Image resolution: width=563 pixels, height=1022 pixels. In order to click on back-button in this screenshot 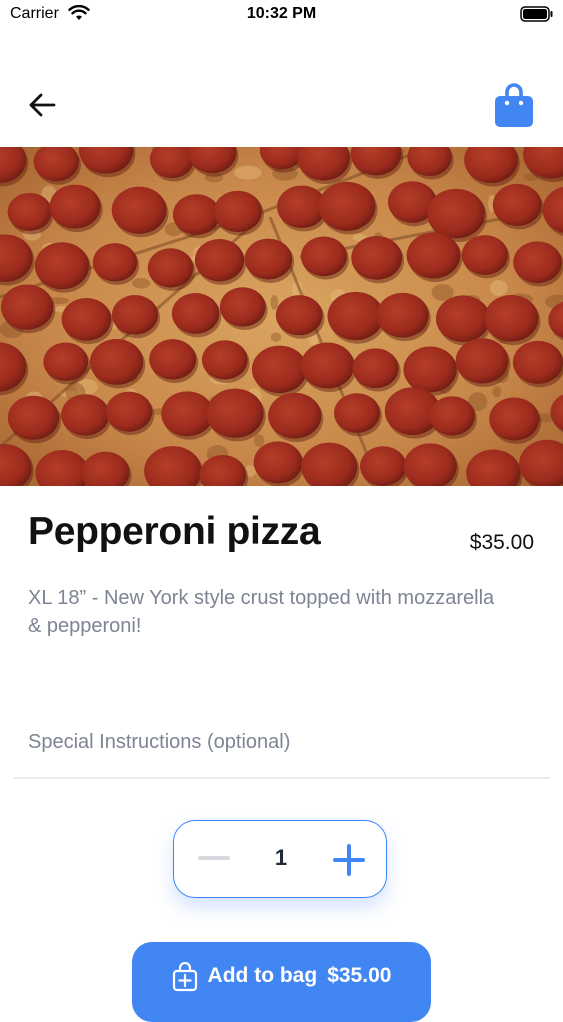, I will do `click(42, 105)`.